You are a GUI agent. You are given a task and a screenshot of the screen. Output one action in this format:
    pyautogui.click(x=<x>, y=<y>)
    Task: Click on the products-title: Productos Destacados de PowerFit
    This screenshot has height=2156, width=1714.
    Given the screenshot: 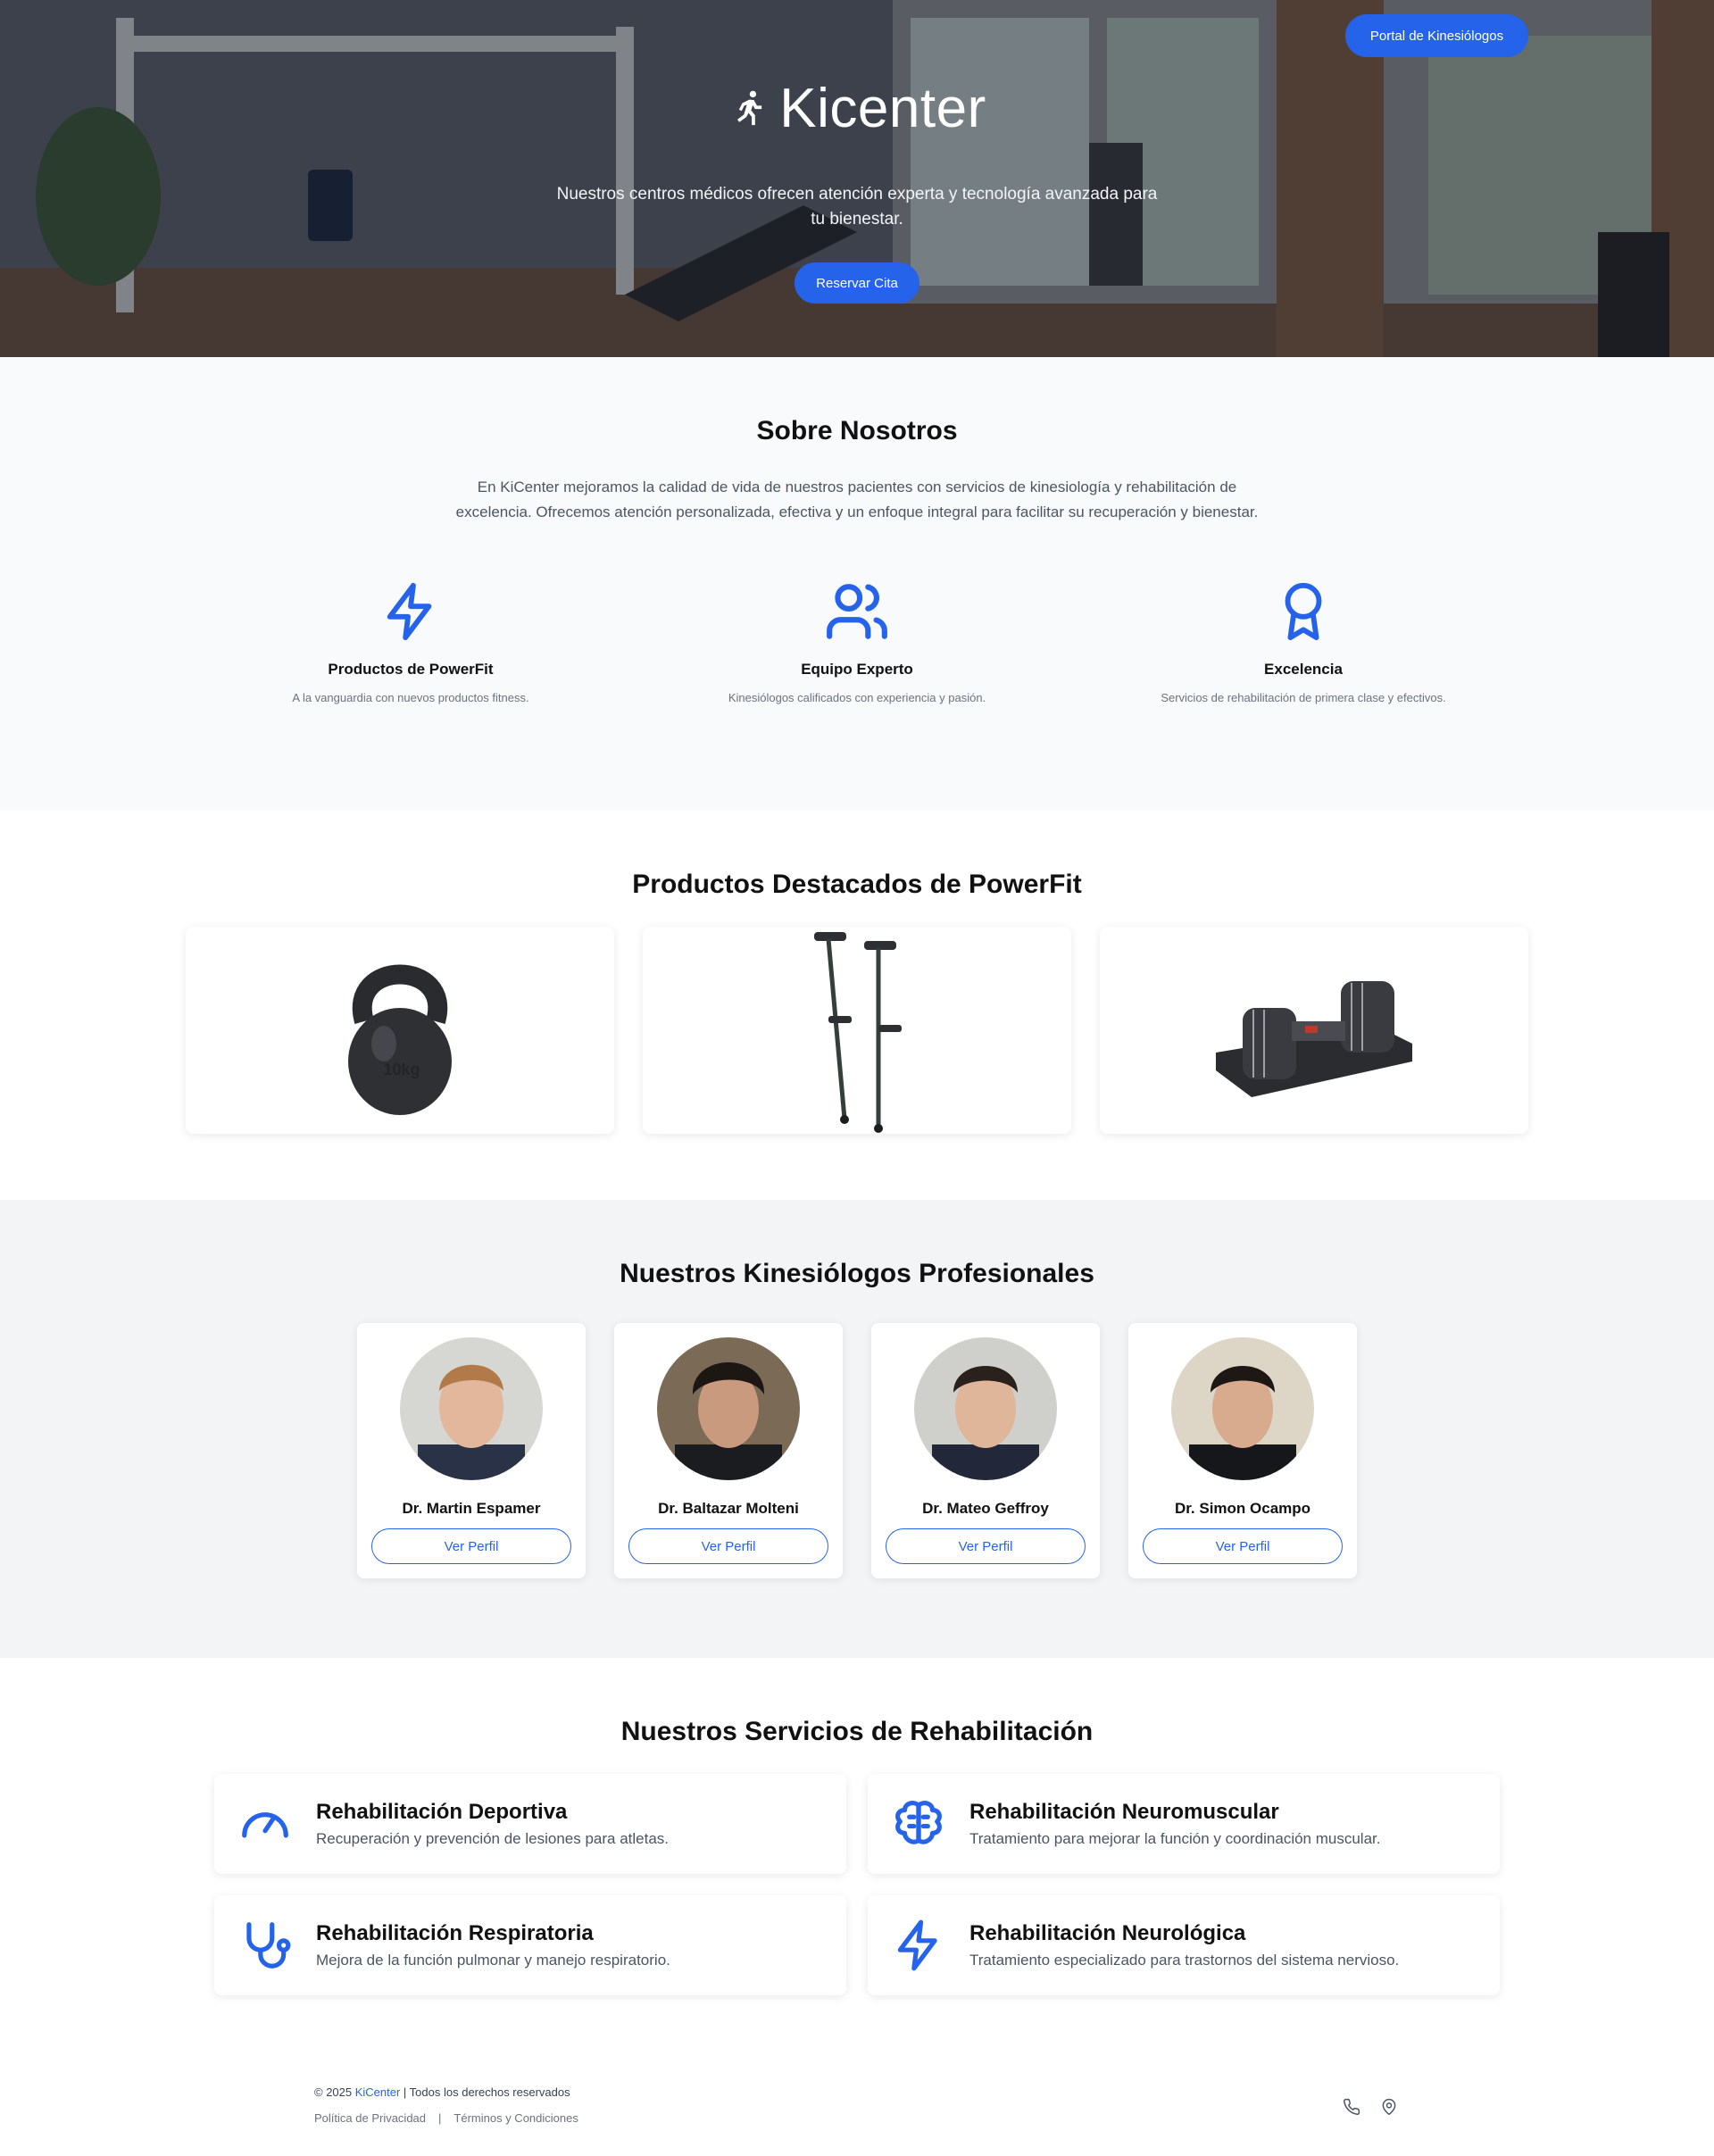 What is the action you would take?
    pyautogui.click(x=857, y=884)
    